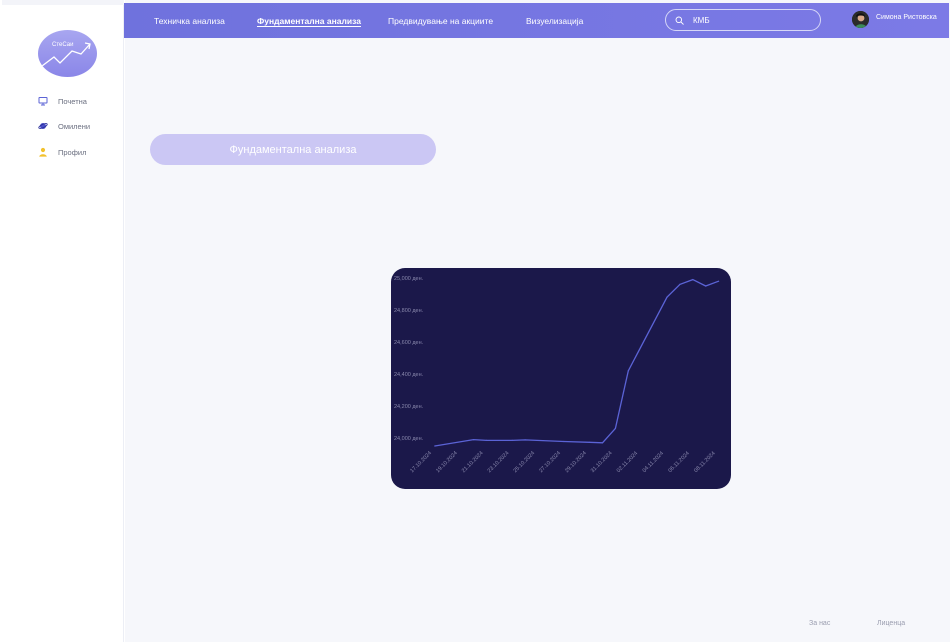 The image size is (950, 642). I want to click on sidebar-item-favorites: Омилени, so click(64, 126).